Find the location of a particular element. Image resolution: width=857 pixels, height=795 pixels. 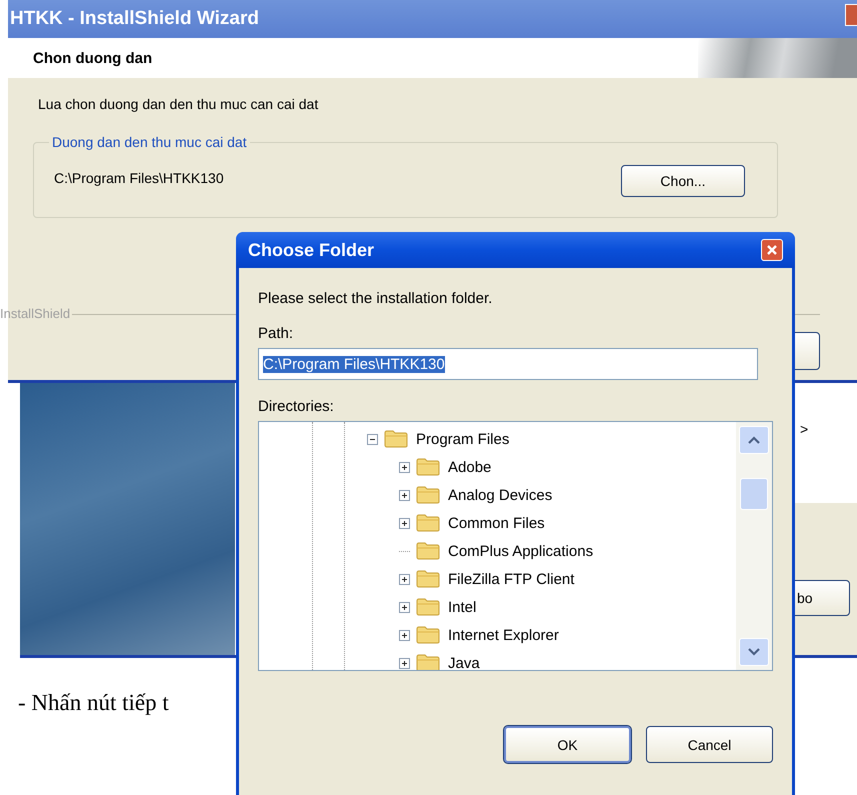

window-title: HTKK - InstallShield Wizard is located at coordinates (134, 19).